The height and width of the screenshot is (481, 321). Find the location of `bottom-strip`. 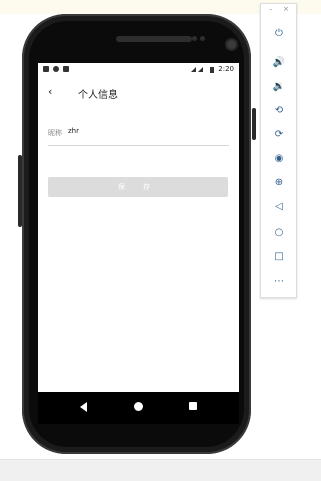

bottom-strip is located at coordinates (160, 470).